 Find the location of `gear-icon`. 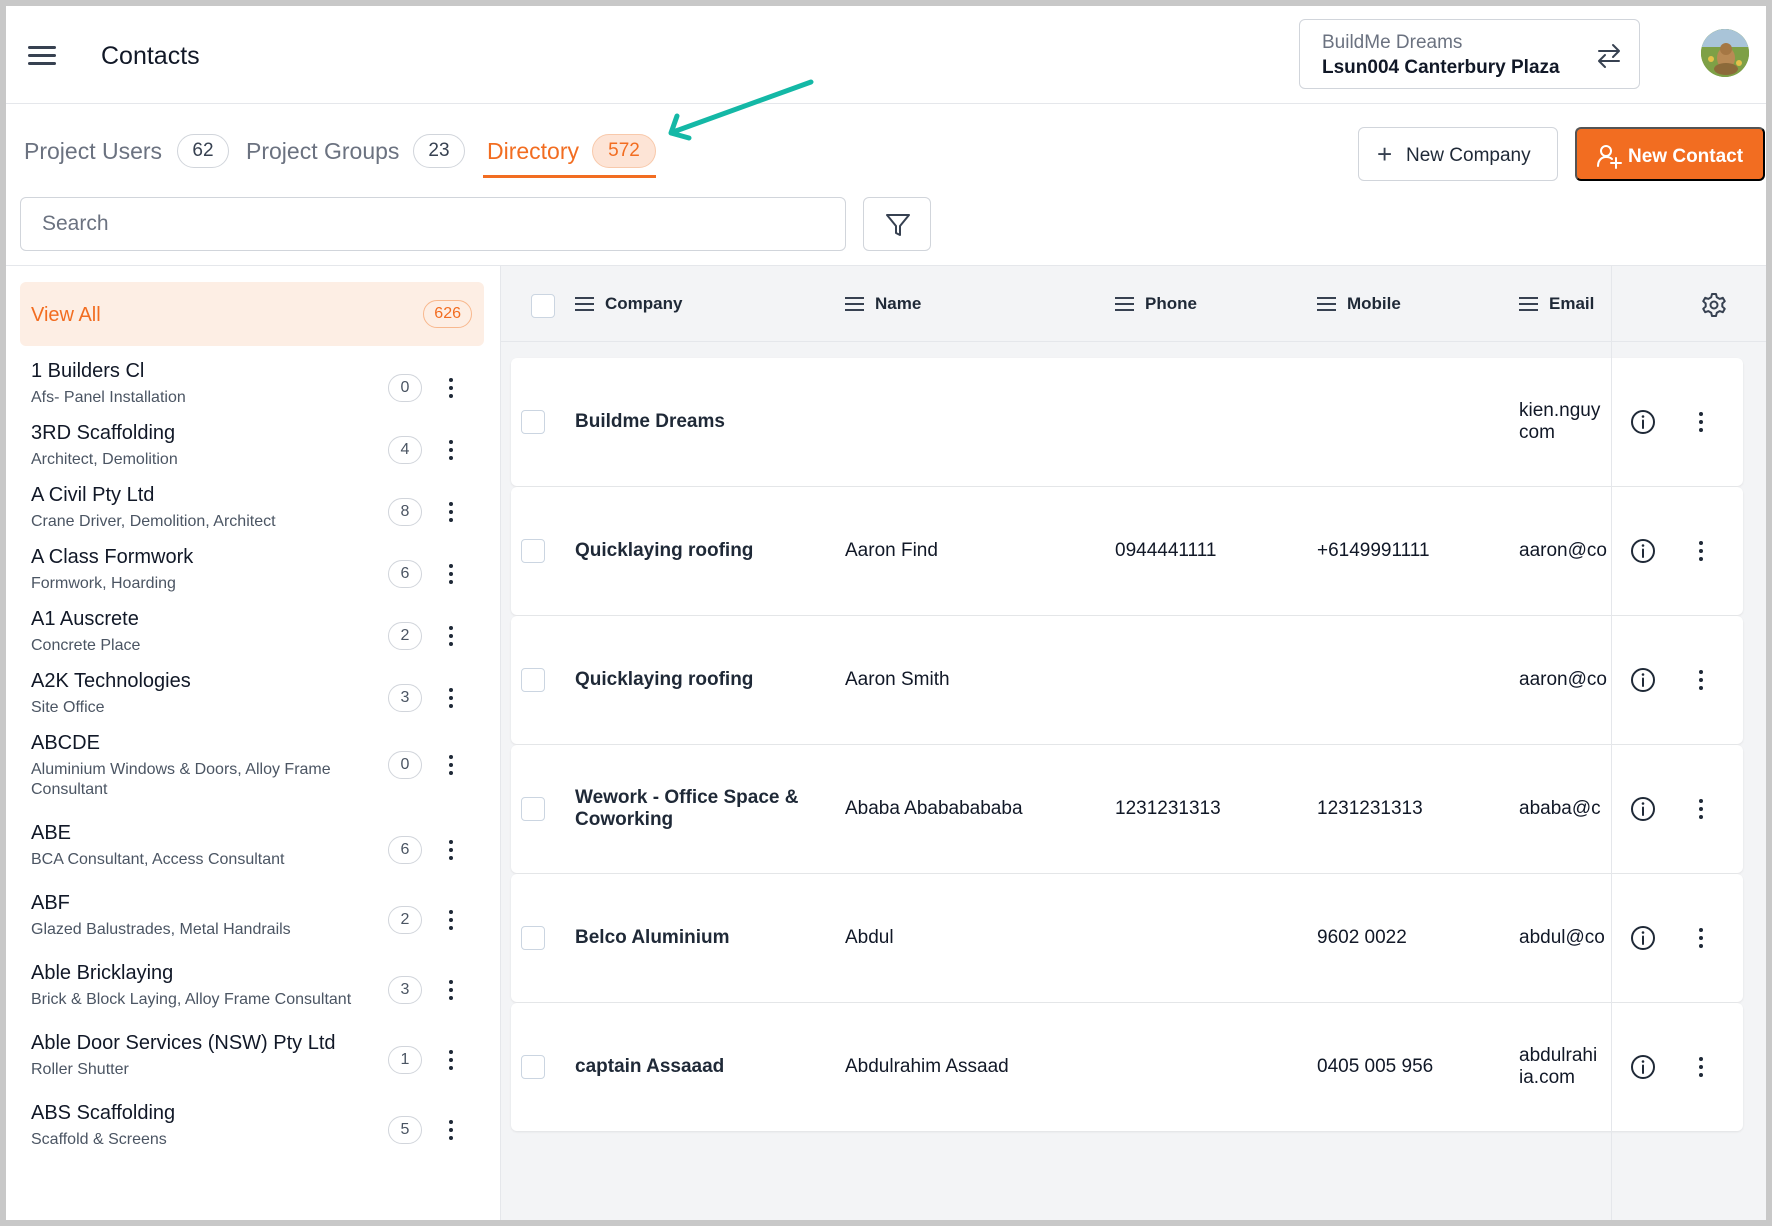

gear-icon is located at coordinates (1714, 305).